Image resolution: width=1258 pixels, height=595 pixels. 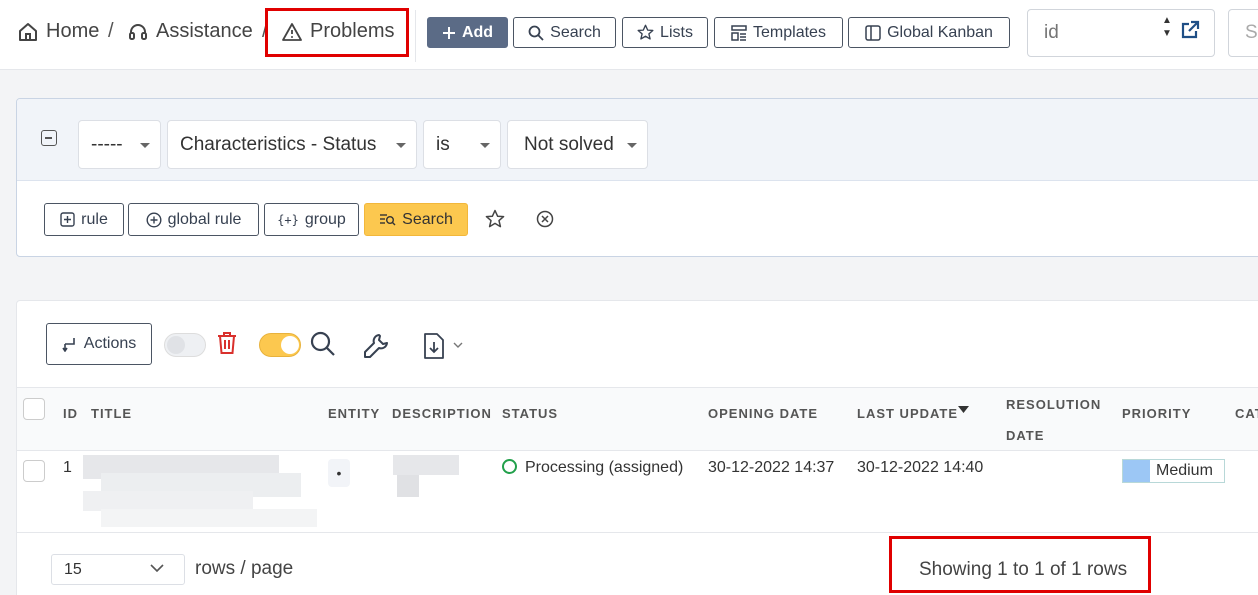 What do you see at coordinates (434, 346) in the screenshot?
I see `export-file-icon` at bounding box center [434, 346].